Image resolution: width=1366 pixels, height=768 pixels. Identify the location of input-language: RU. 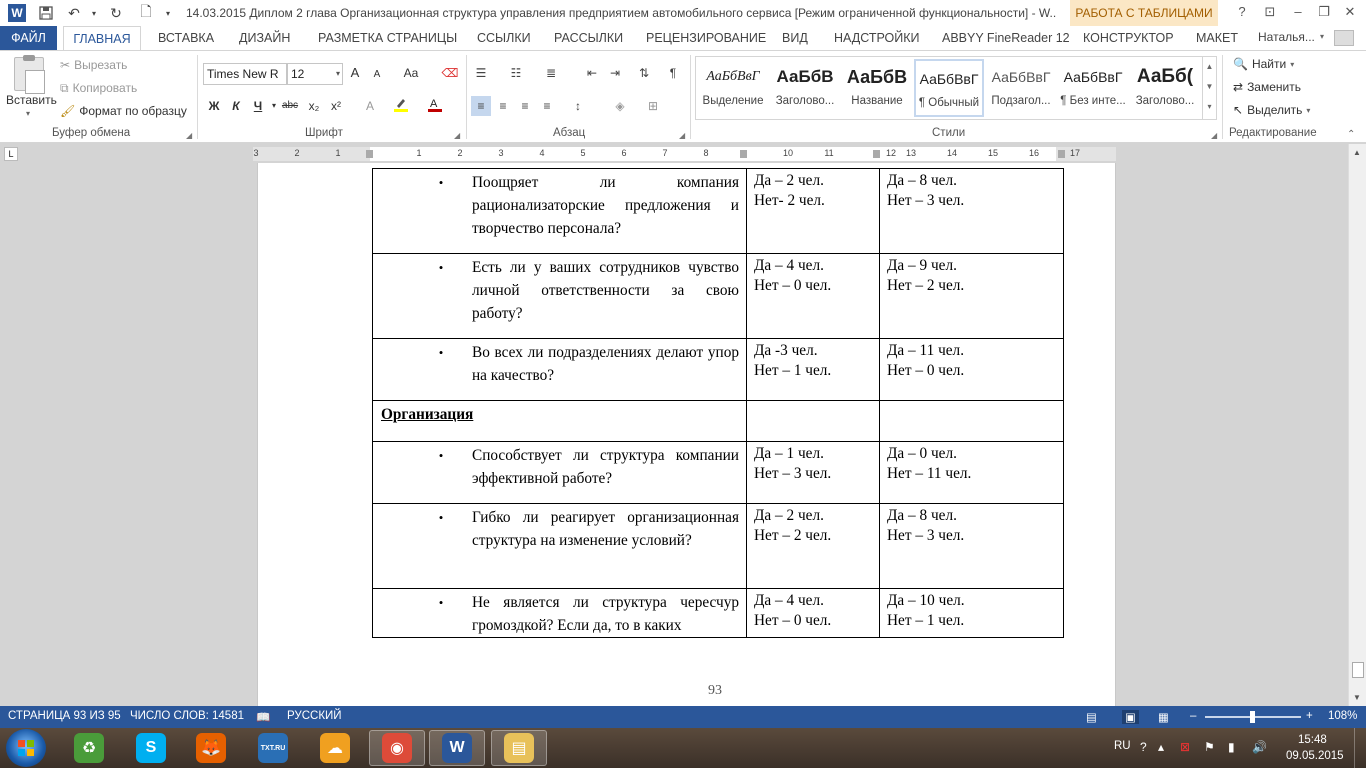
(1122, 746).